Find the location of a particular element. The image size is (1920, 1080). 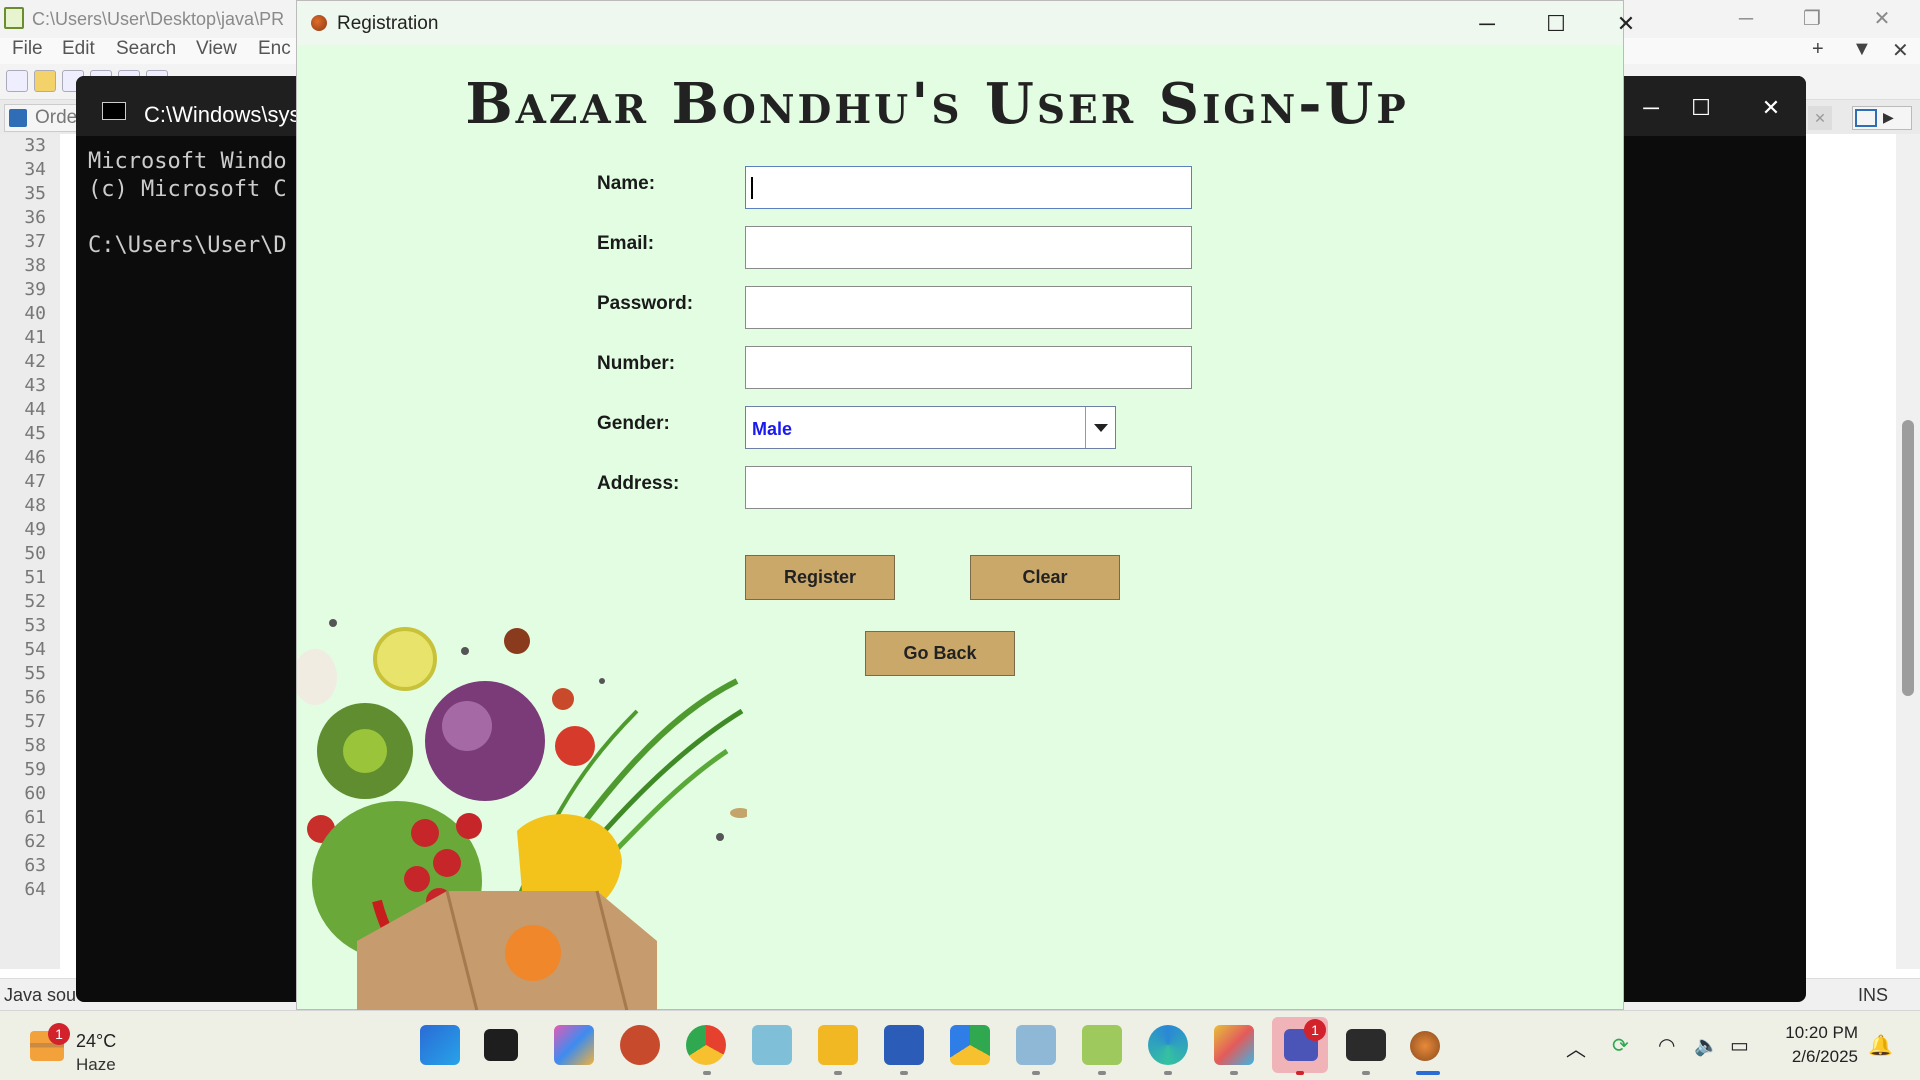

cmd-close-icon: ✕ is located at coordinates (1771, 108).